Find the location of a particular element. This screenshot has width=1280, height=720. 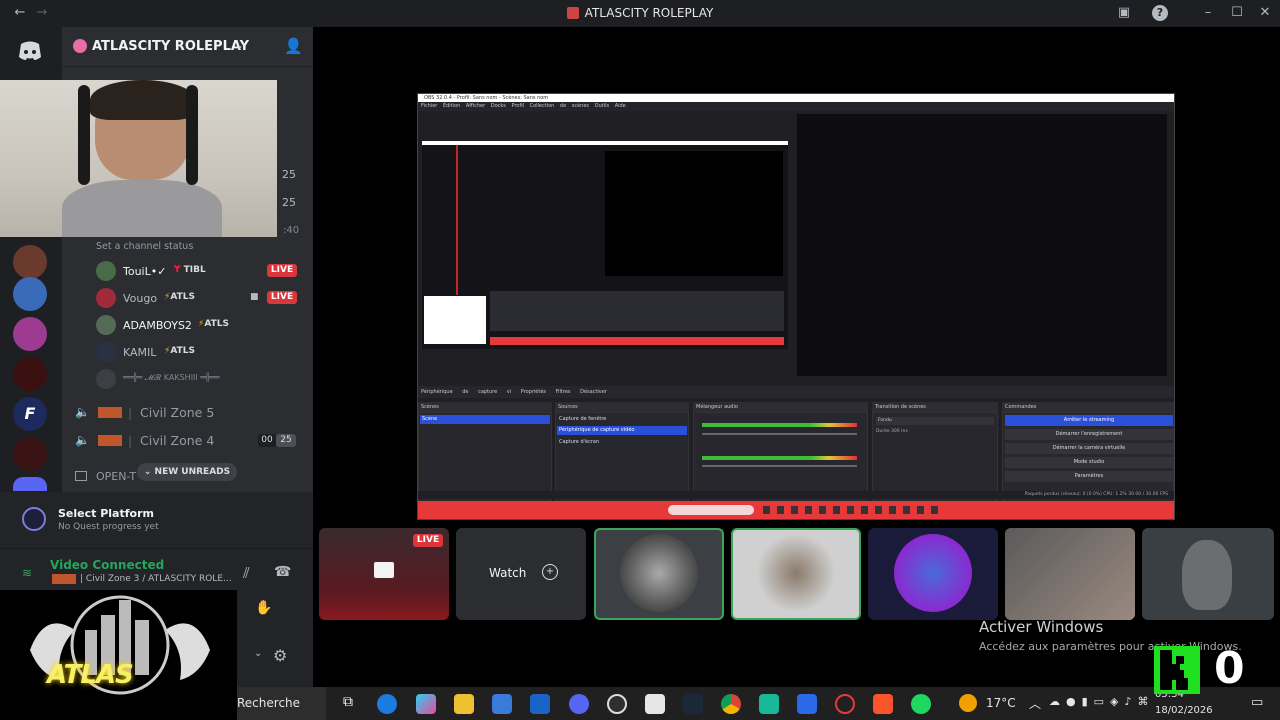

help-icon: ? is located at coordinates (1160, 13).